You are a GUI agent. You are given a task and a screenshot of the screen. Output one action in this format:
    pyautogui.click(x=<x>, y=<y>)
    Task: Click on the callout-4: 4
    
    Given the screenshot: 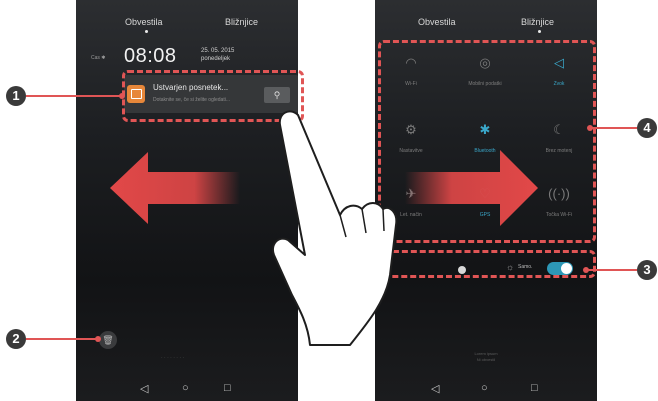 What is the action you would take?
    pyautogui.click(x=647, y=128)
    